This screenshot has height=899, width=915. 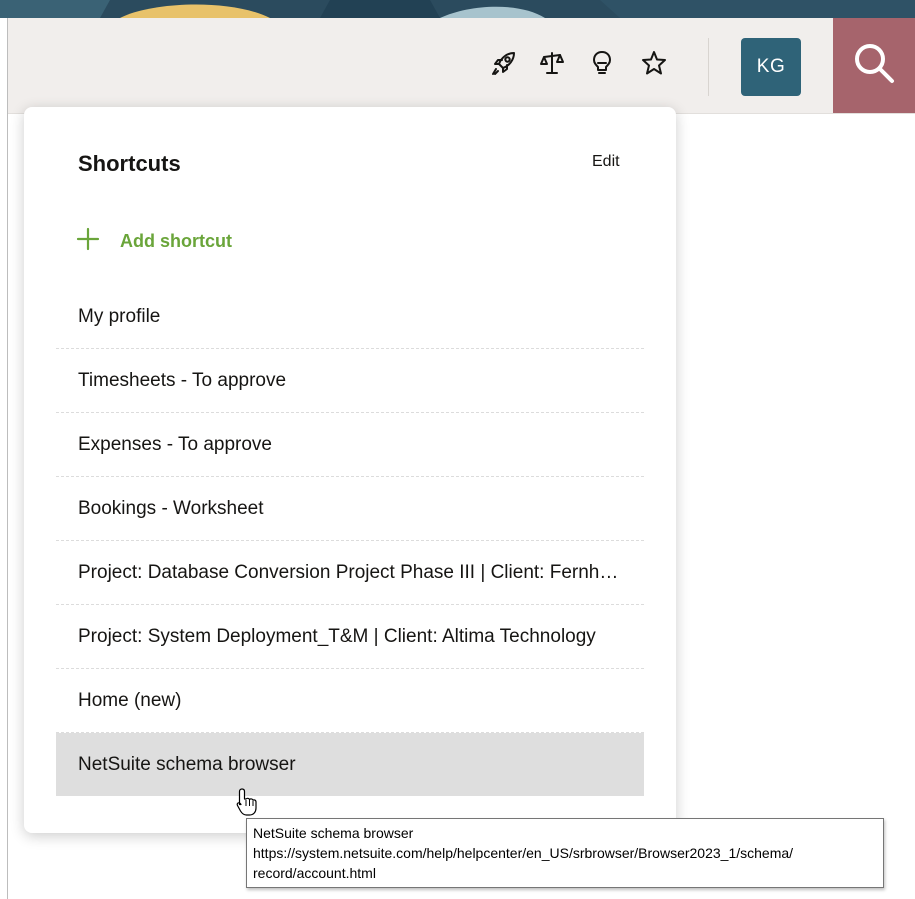 What do you see at coordinates (314, 873) in the screenshot?
I see `tooltip-url-line-2: record/account.html` at bounding box center [314, 873].